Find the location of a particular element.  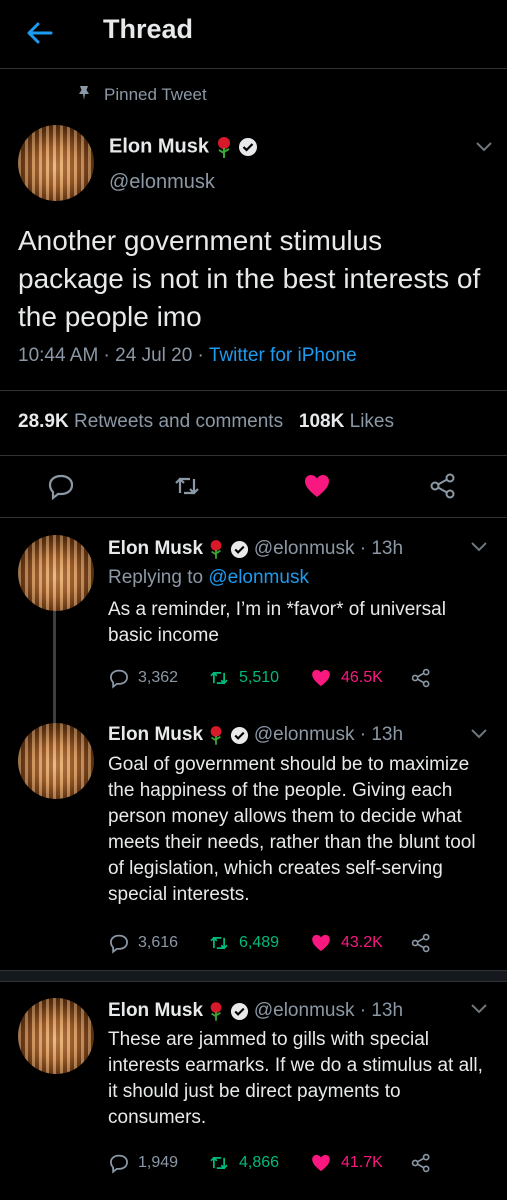

replying-to: Replying to @elonmusk is located at coordinates (208, 578).